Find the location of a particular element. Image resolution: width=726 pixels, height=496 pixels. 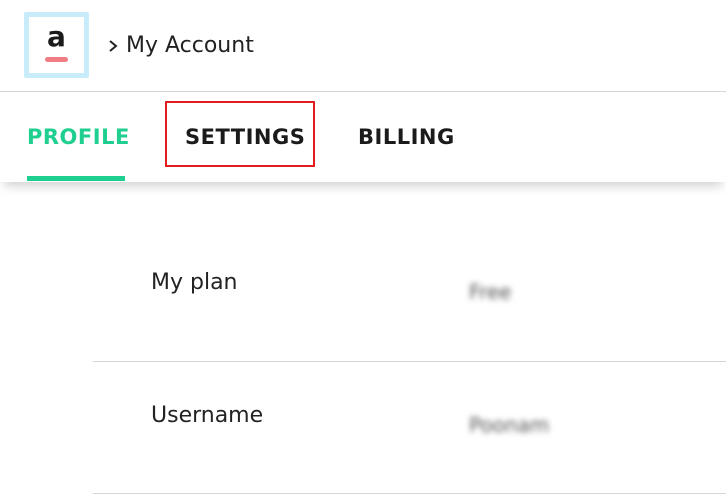

logo-underline is located at coordinates (56, 59).